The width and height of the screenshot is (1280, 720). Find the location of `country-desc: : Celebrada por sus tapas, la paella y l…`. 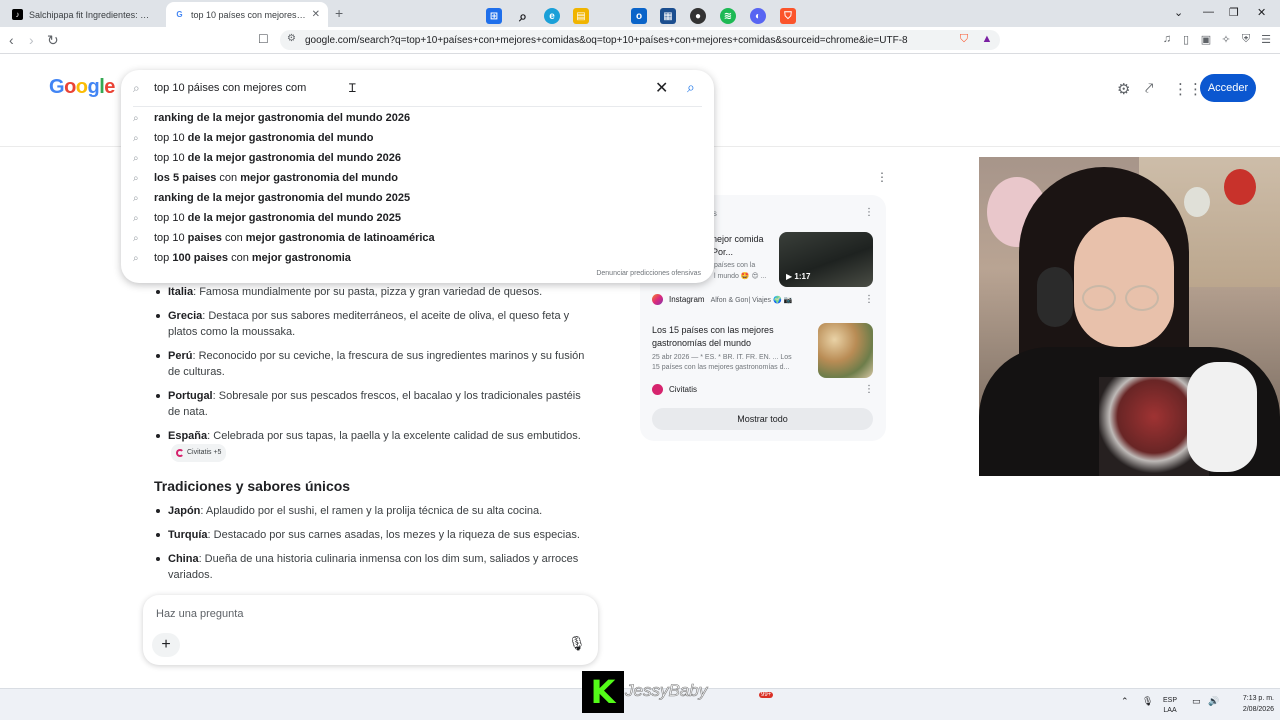

country-desc: : Celebrada por sus tapas, la paella y l… is located at coordinates (394, 436).